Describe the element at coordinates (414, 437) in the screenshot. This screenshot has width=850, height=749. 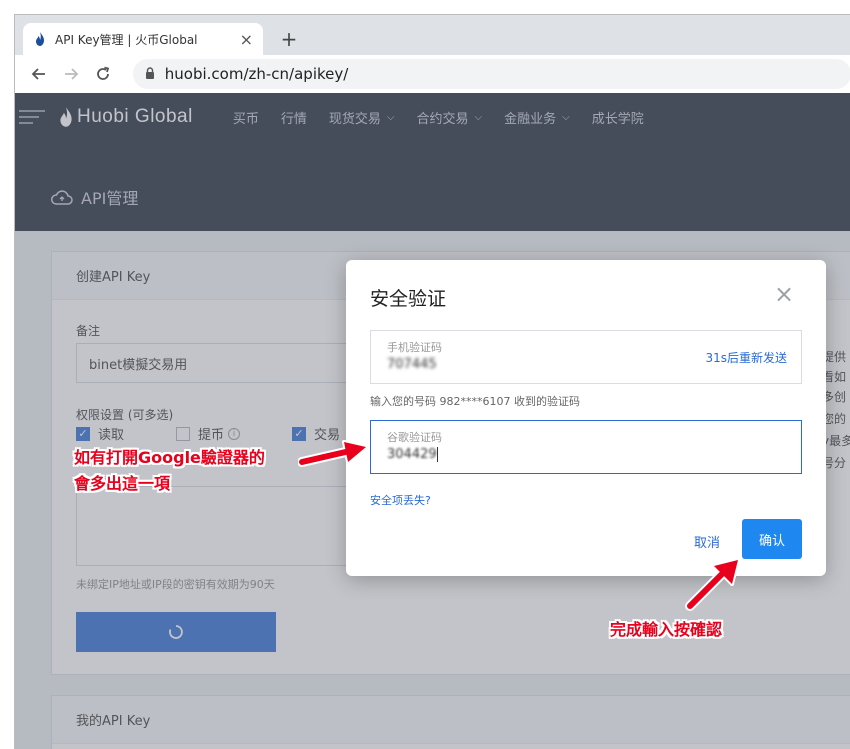
I see `google-auth-label: 谷歌验证码` at that location.